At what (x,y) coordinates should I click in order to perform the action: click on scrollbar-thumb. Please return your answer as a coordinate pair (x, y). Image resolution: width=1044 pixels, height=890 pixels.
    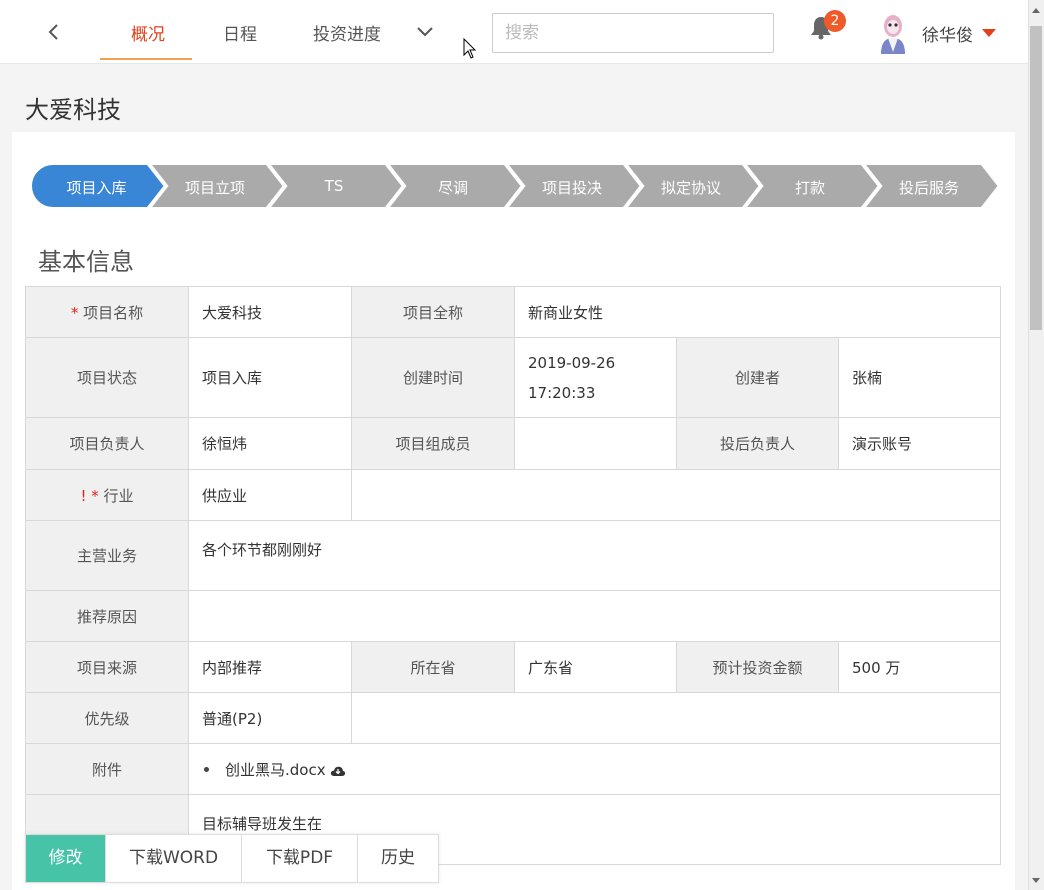
    Looking at the image, I should click on (1036, 178).